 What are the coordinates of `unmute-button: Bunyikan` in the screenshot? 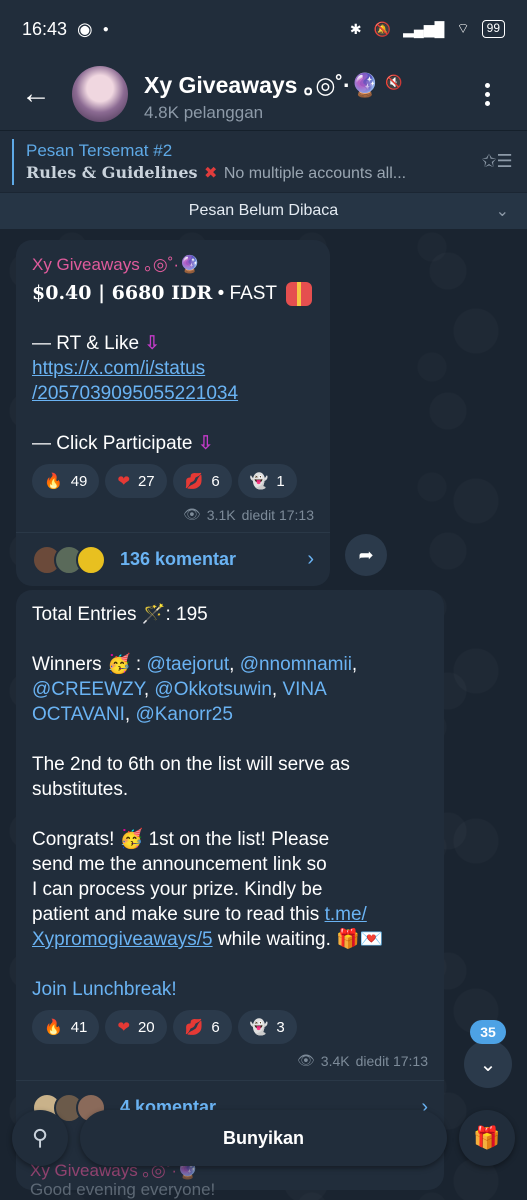 It's located at (263, 1138).